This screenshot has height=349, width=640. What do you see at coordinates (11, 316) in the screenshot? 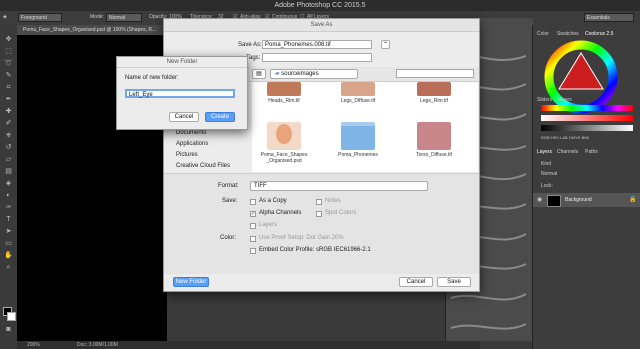
I see `background-color-swatch` at bounding box center [11, 316].